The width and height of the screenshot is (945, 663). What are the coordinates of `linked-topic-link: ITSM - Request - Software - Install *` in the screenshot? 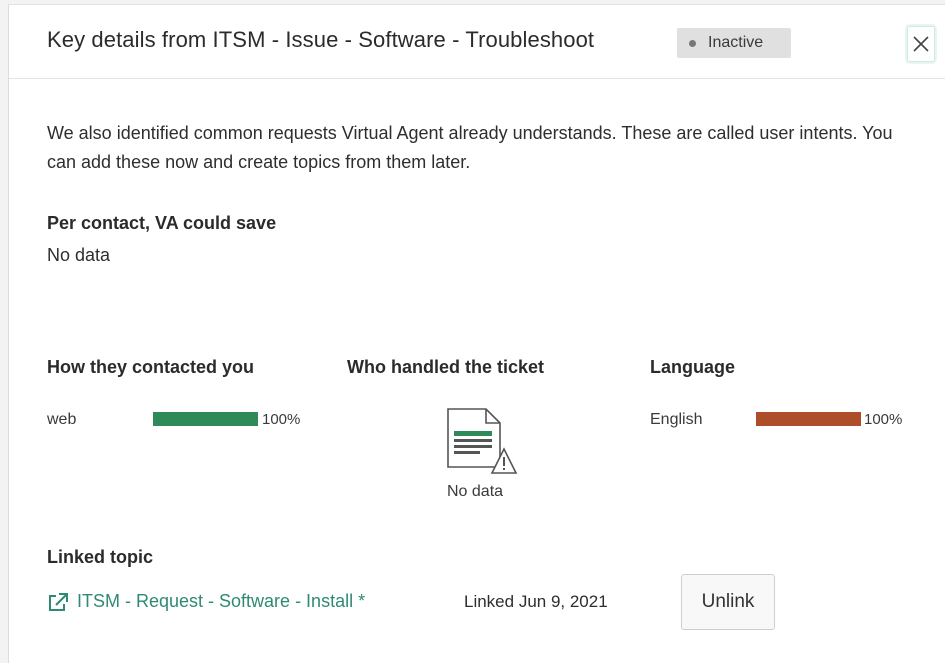 It's located at (206, 601).